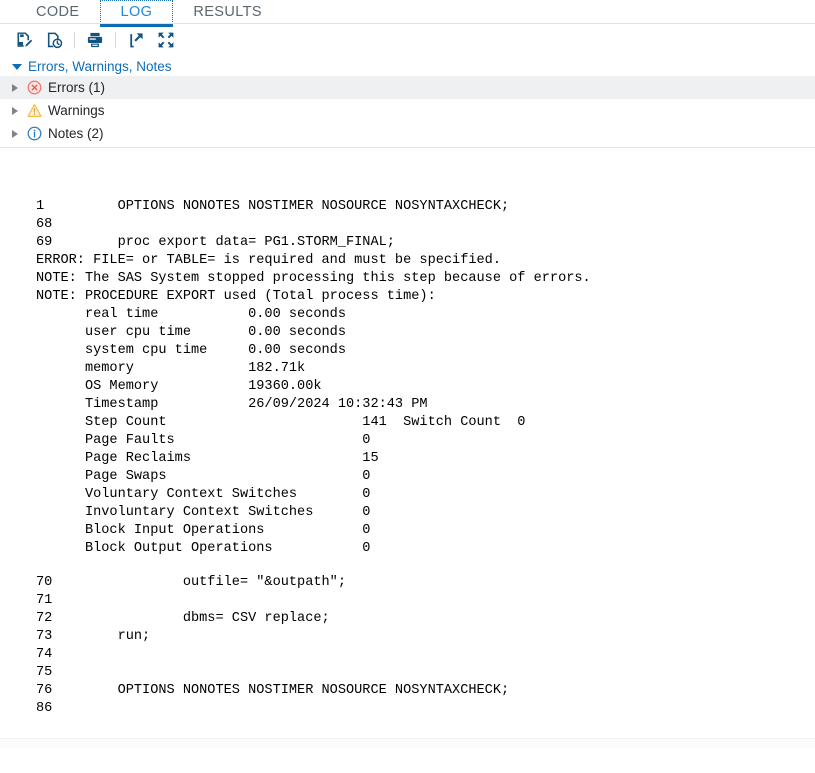 This screenshot has width=815, height=773. Describe the element at coordinates (34, 111) in the screenshot. I see `warning-icon` at that location.